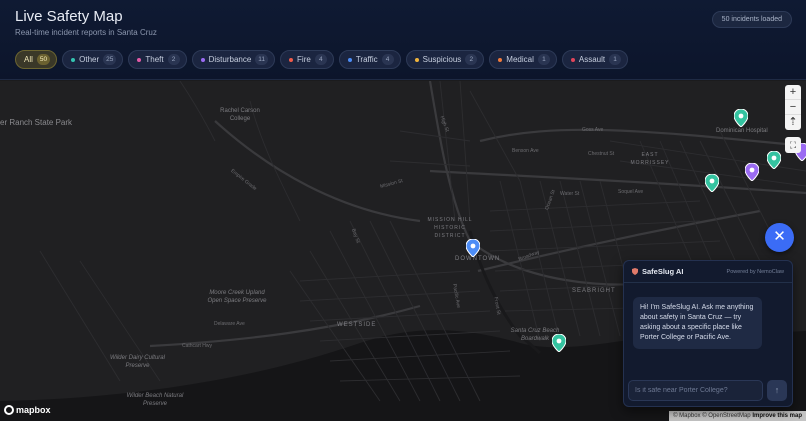 Image resolution: width=806 pixels, height=421 pixels. Describe the element at coordinates (357, 325) in the screenshot. I see `map-label-westside: WESTSIDE` at that location.